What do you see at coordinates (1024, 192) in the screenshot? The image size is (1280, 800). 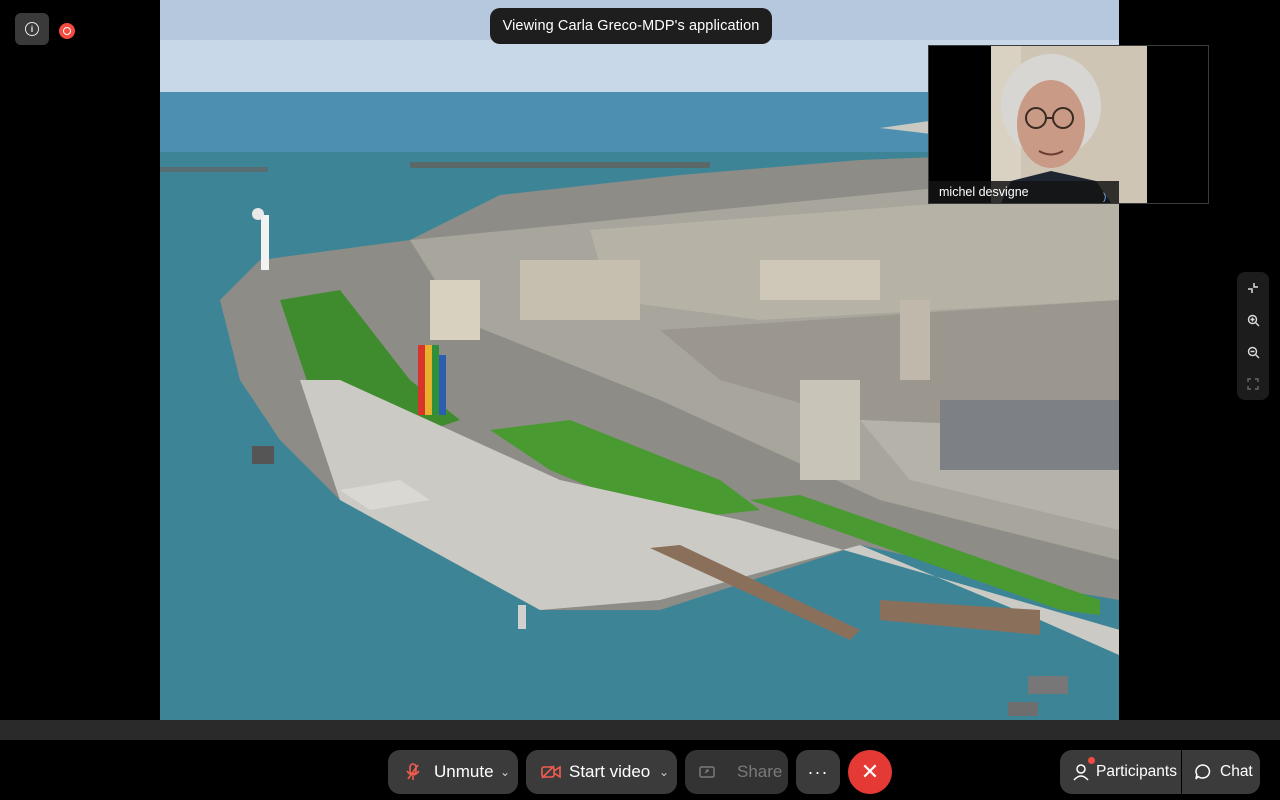 I see `participant-name: michel desvigne` at bounding box center [1024, 192].